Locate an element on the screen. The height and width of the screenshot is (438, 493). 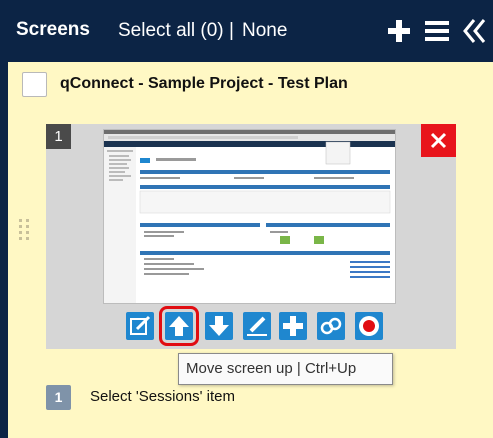
screens-header: Screens Select all (0) | None is located at coordinates (246, 31).